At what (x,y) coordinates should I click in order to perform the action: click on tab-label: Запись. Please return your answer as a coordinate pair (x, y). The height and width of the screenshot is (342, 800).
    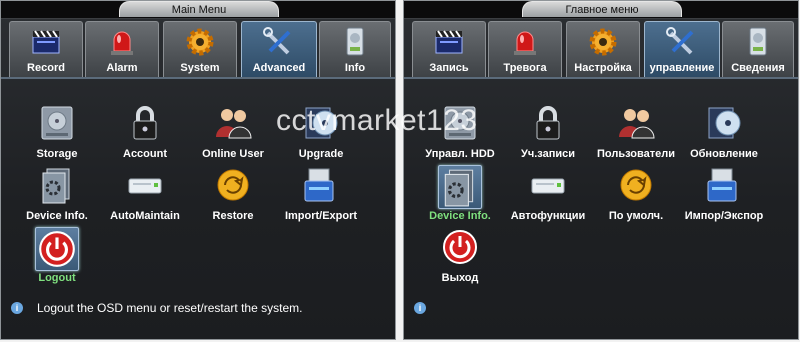
    Looking at the image, I should click on (449, 68).